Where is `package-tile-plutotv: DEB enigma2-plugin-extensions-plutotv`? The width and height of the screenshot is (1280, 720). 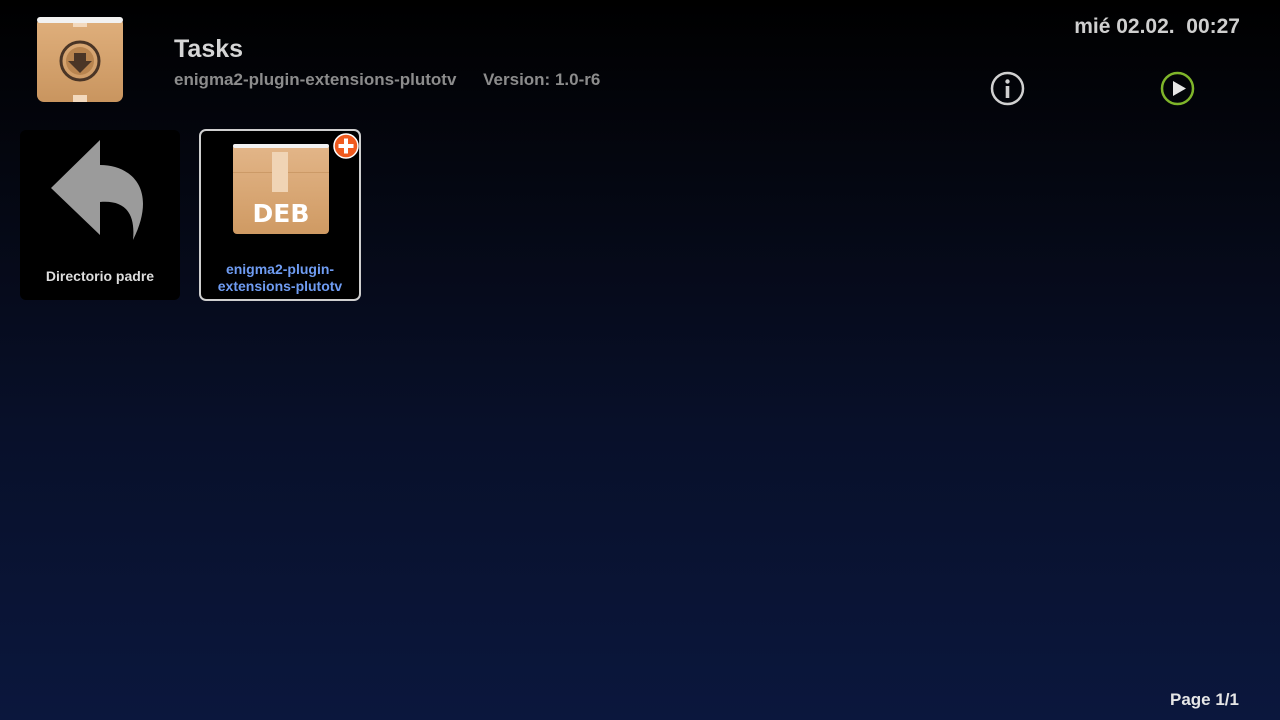
package-tile-plutotv: DEB enigma2-plugin-extensions-plutotv is located at coordinates (280, 215).